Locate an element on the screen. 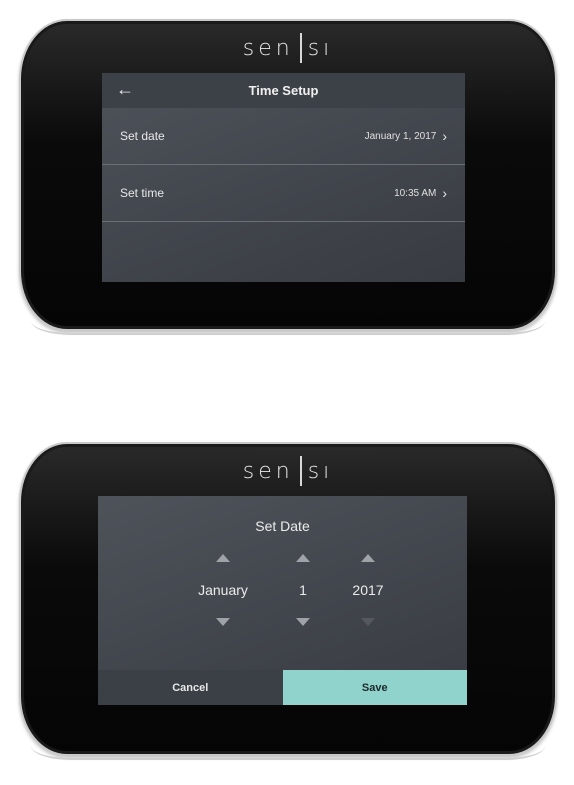 The width and height of the screenshot is (574, 785). year-down-arrow-icon is located at coordinates (368, 622).